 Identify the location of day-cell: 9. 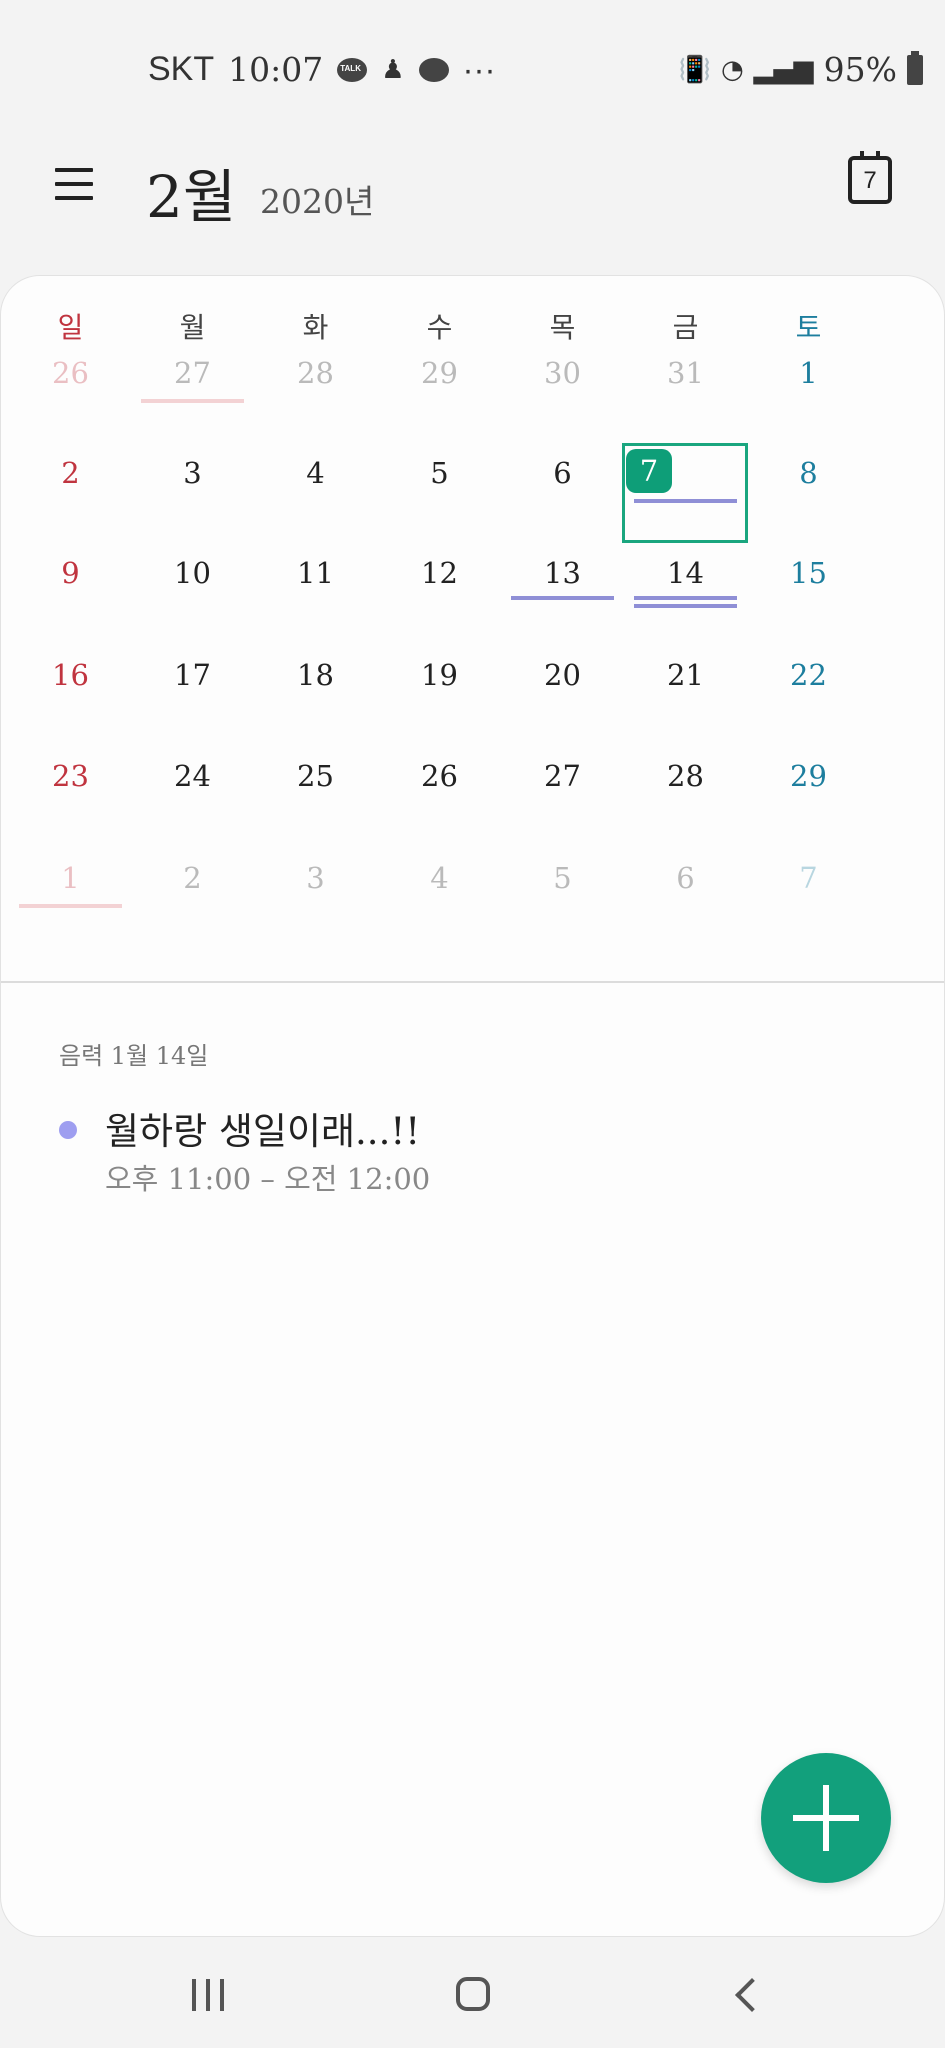
(70, 596).